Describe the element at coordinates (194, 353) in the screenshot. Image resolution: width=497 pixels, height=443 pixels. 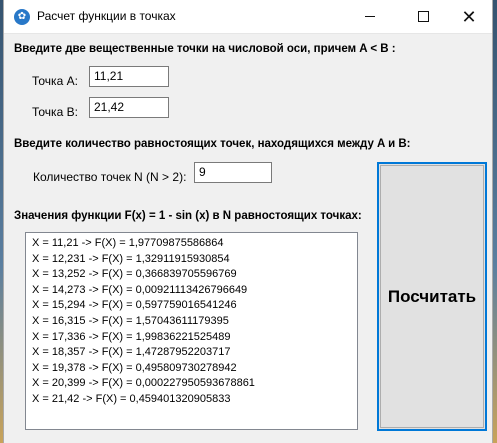
I see `list-item: X = 18,357 -> F(X) = 1,47287952203717` at that location.